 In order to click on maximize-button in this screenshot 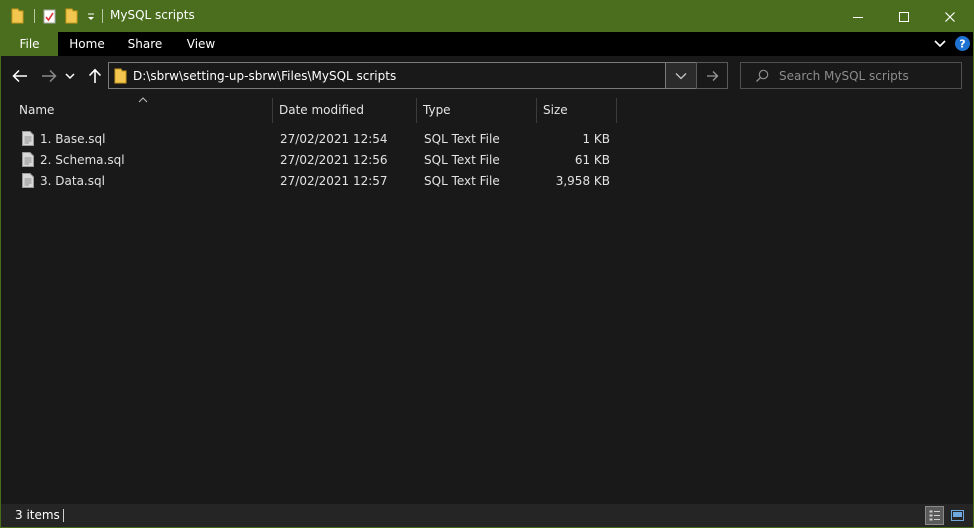, I will do `click(904, 16)`.